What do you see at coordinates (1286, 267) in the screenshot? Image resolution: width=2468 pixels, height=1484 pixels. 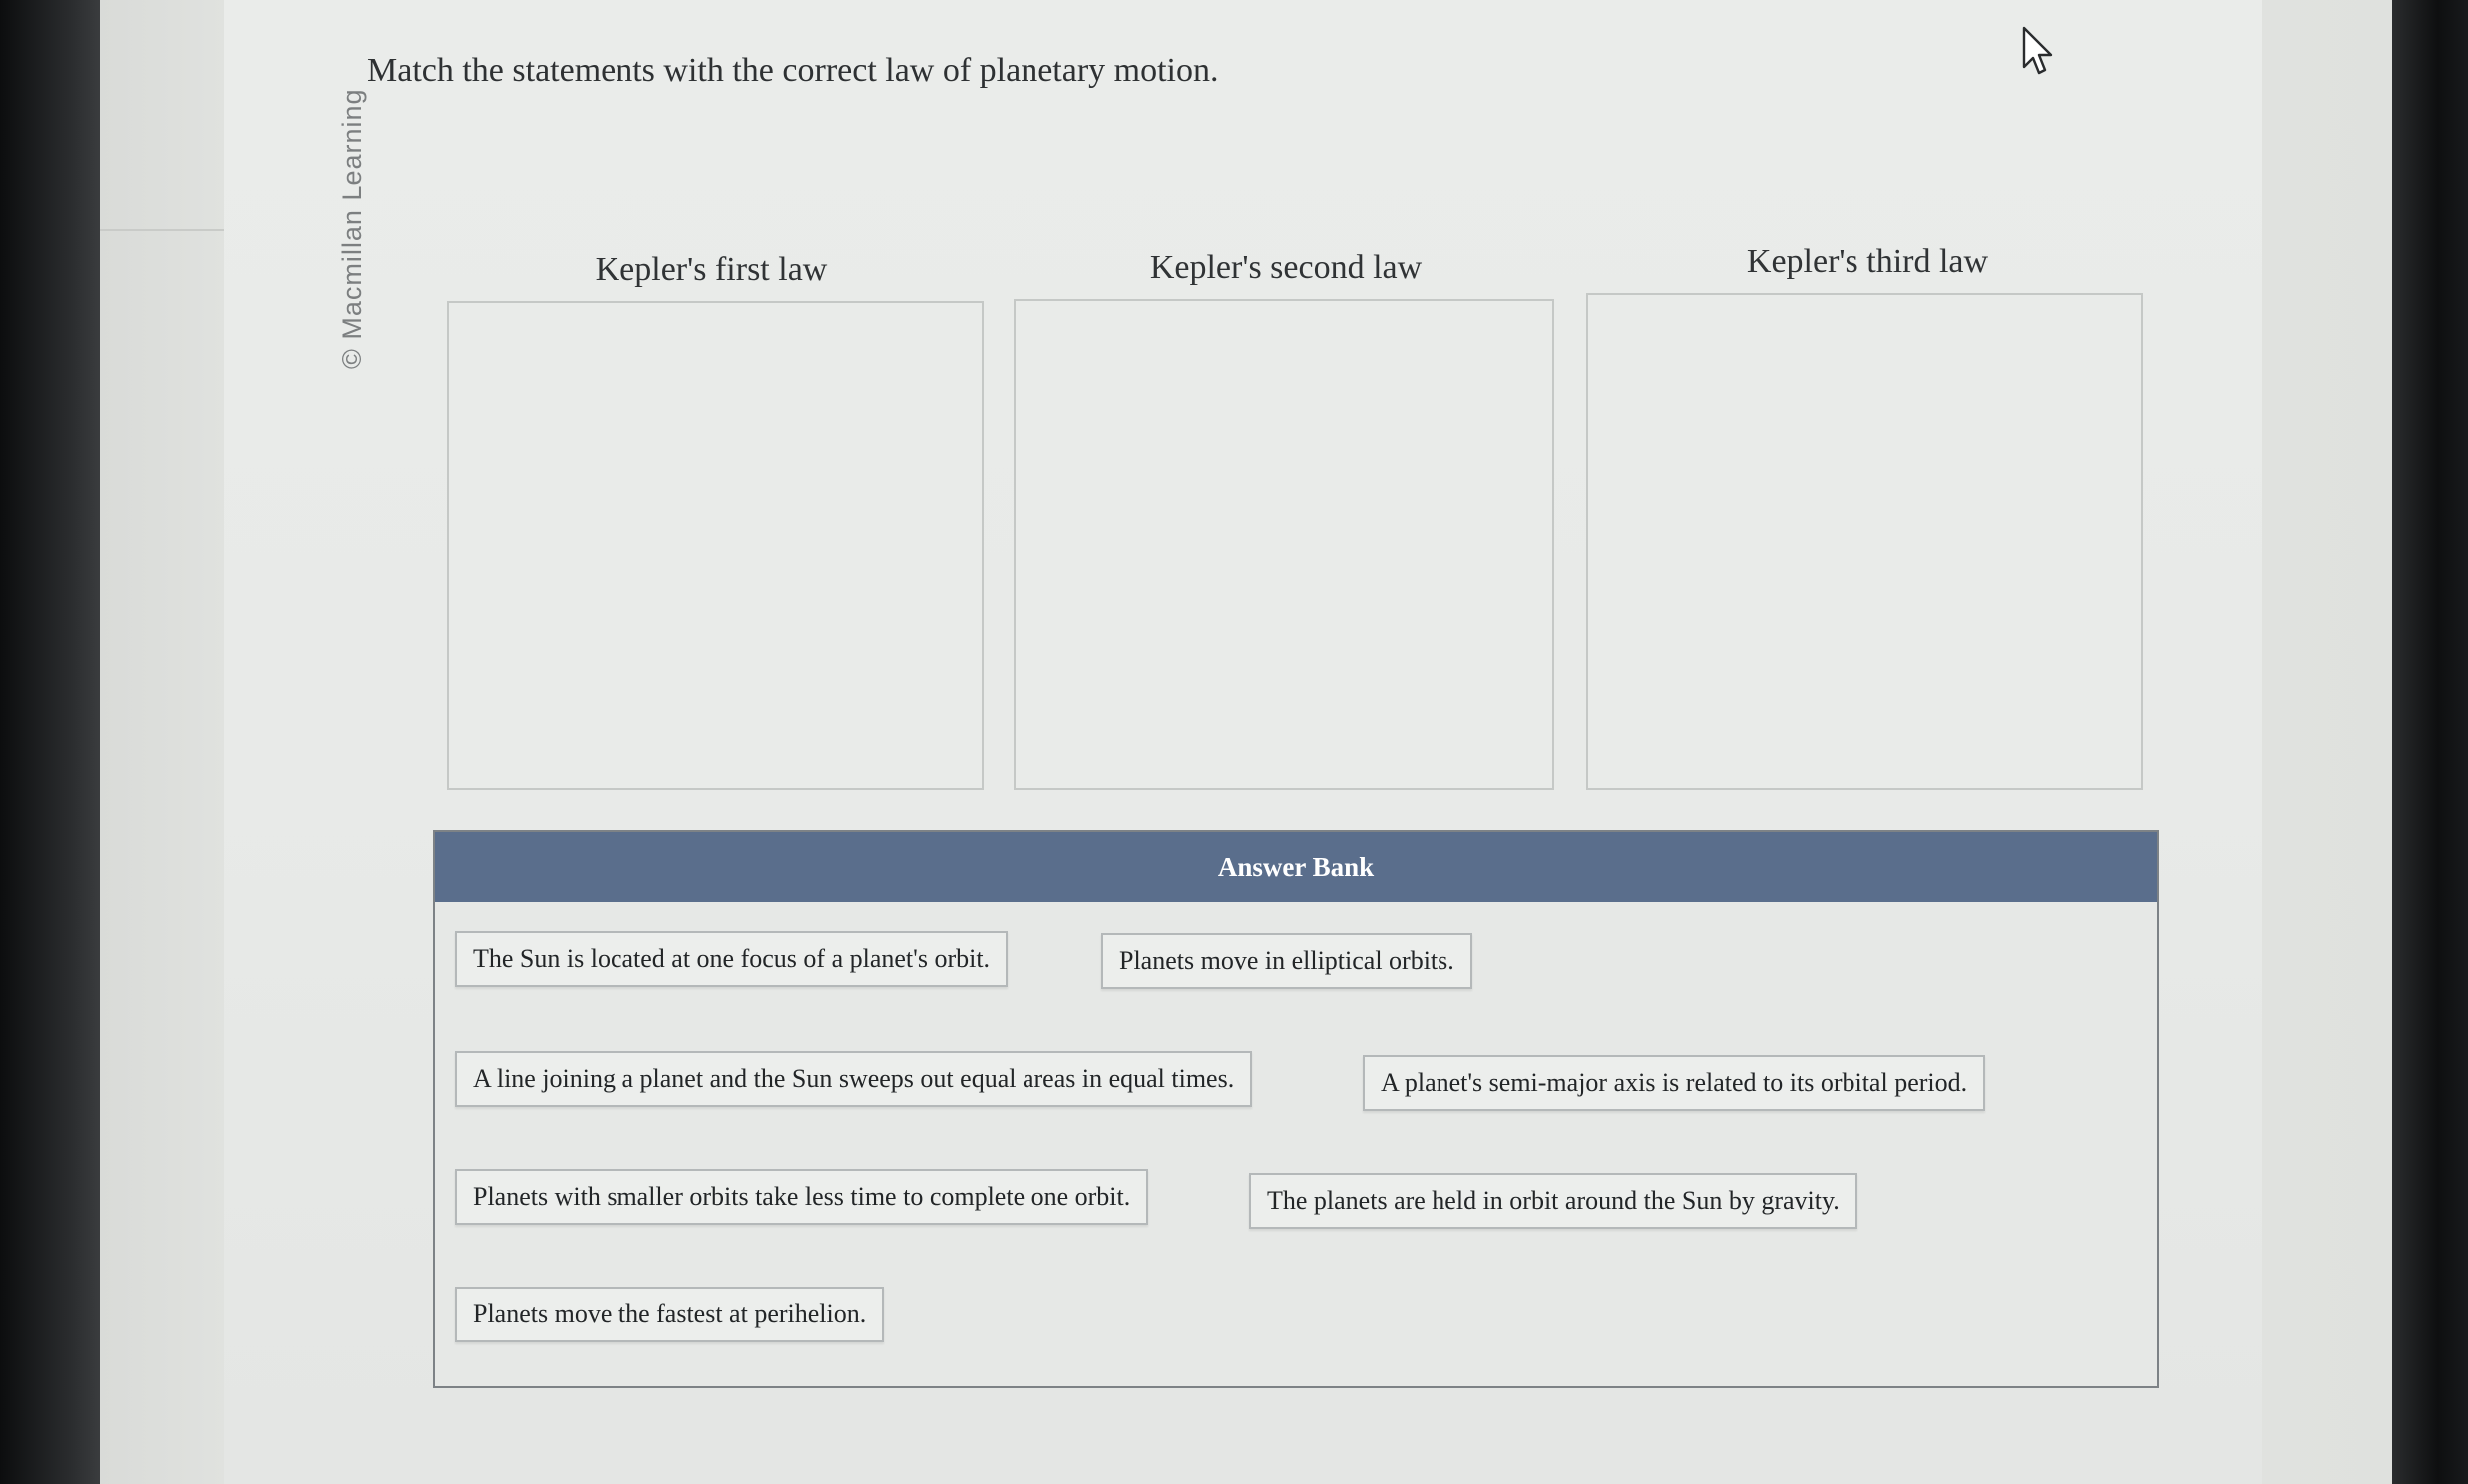 I see `column-title-second-law: Kepler's second law` at bounding box center [1286, 267].